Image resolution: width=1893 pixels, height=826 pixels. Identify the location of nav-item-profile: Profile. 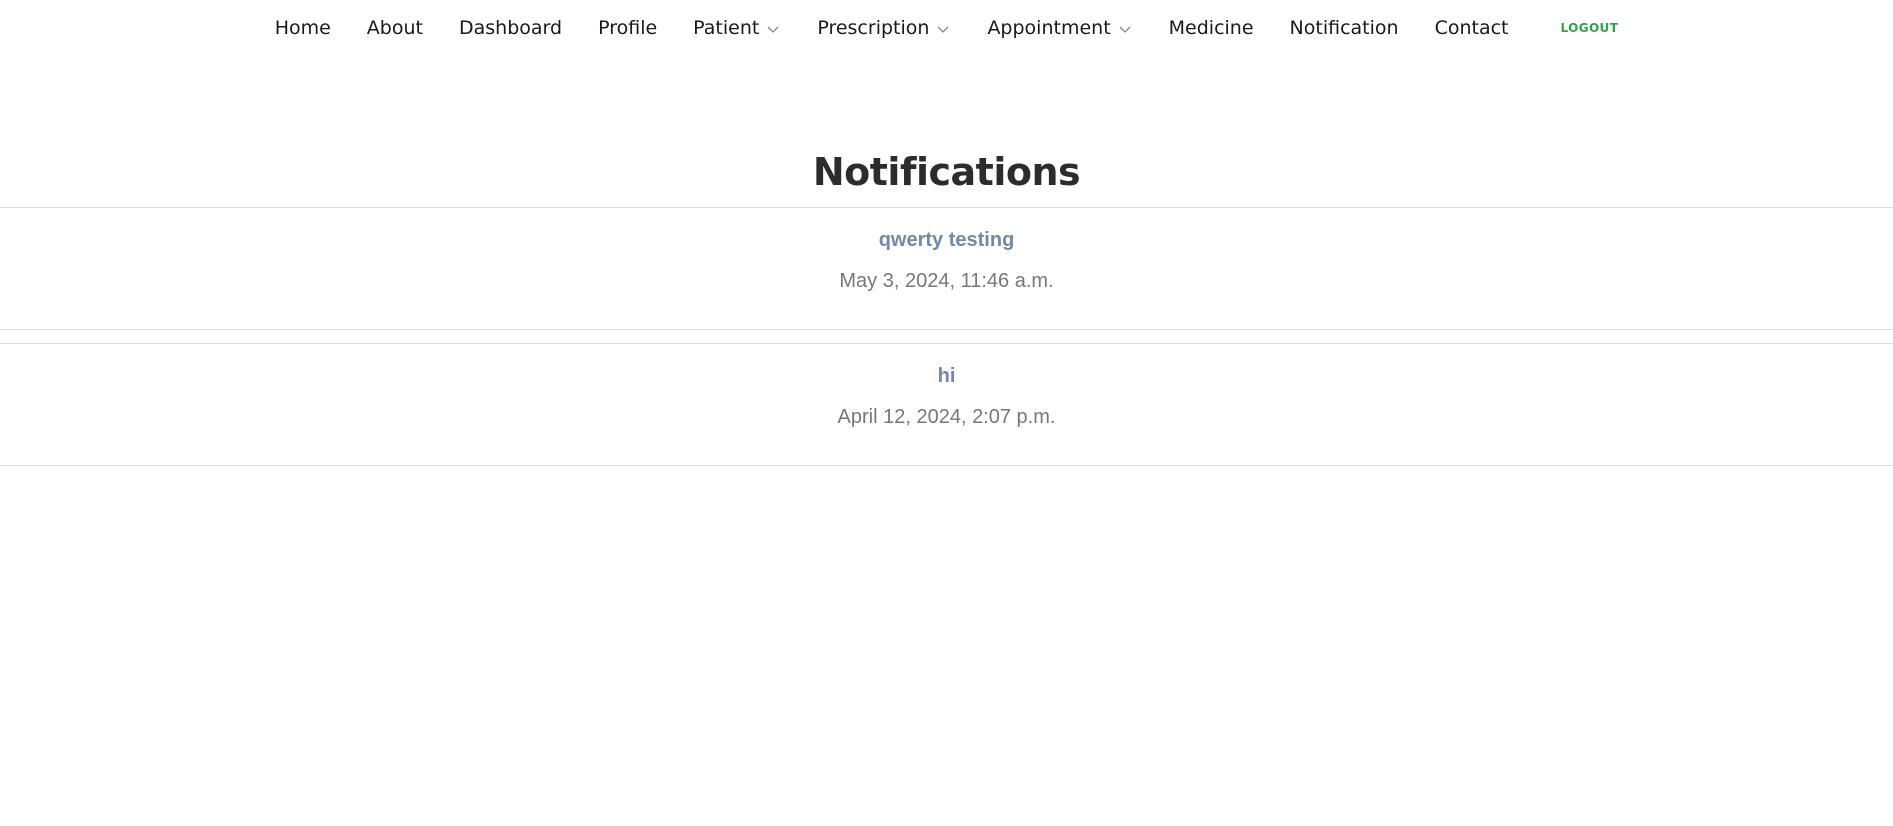
(627, 28).